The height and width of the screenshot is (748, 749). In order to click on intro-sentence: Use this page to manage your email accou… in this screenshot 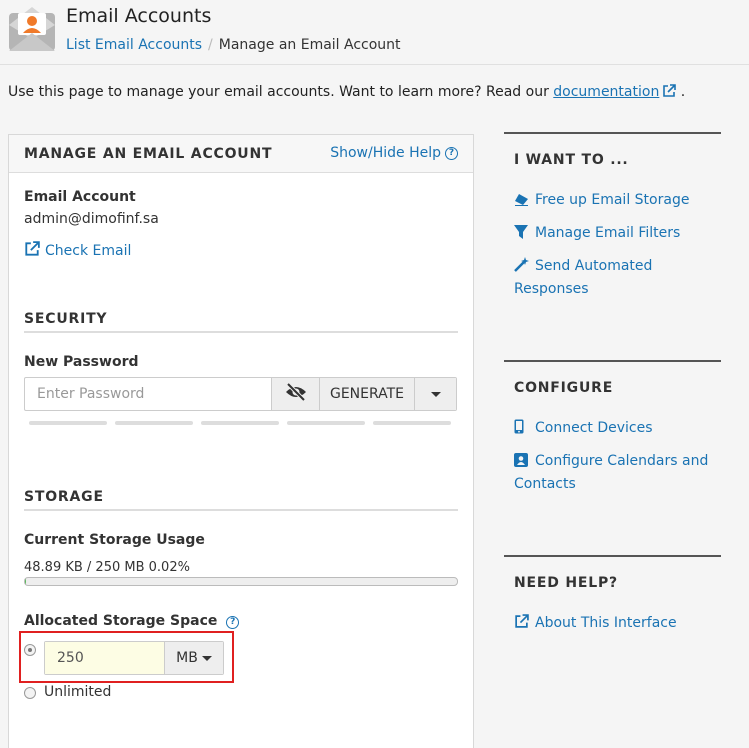, I will do `click(278, 92)`.